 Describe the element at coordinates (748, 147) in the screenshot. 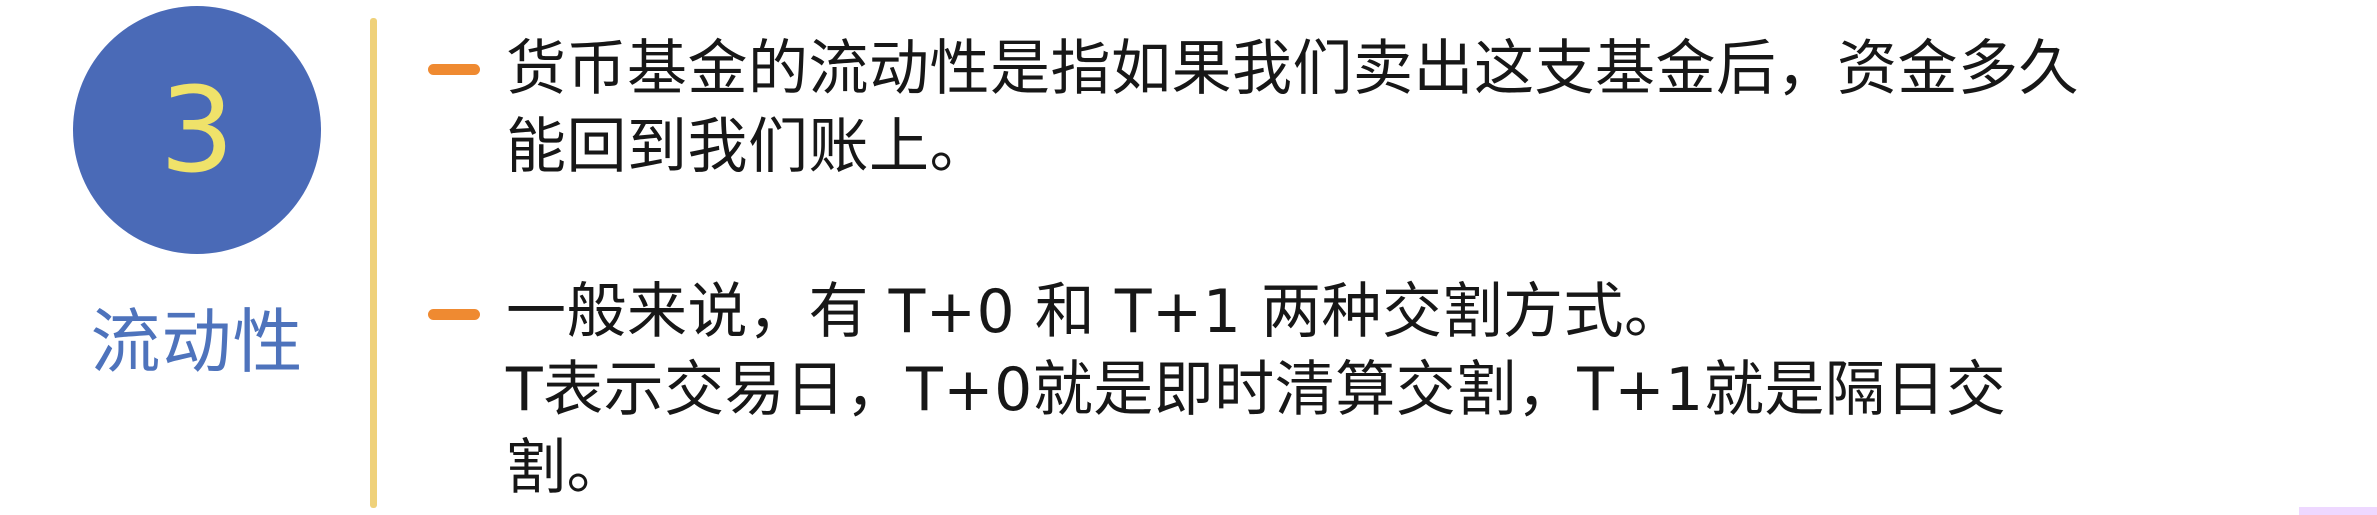

I see `item-1-line-2: 能回到我们账上。` at that location.